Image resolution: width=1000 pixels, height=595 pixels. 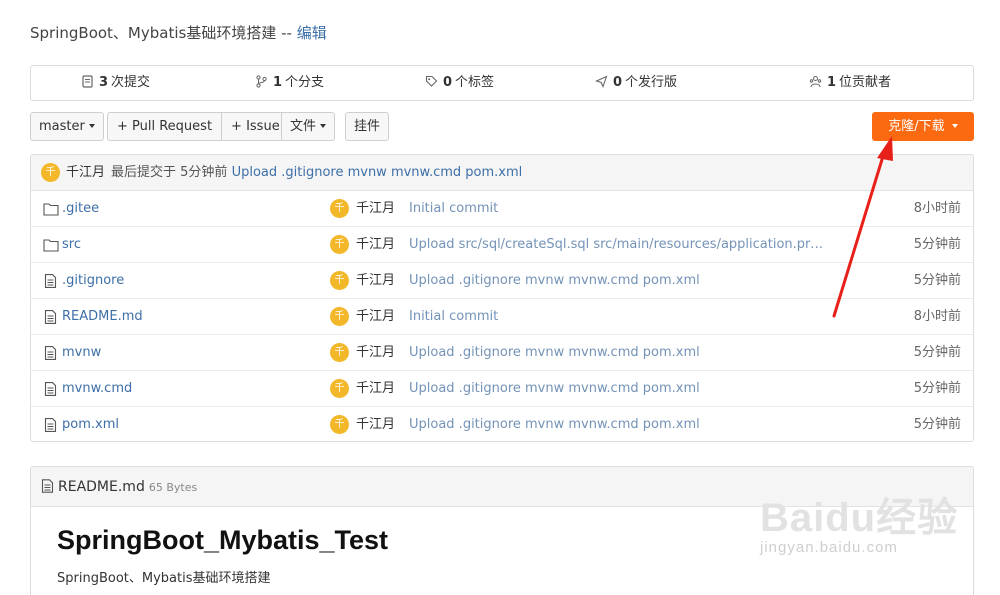 I want to click on stat-commits-label: 次提交, so click(x=131, y=82).